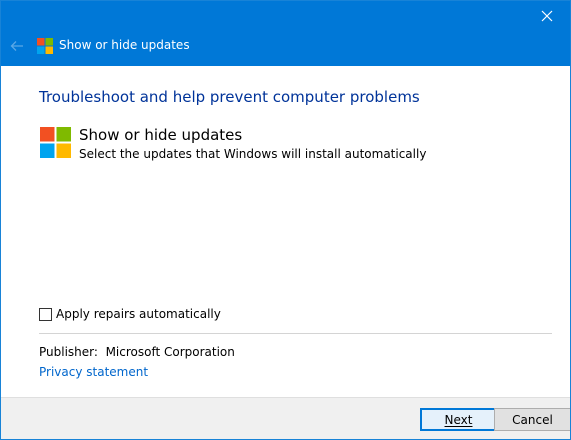 The width and height of the screenshot is (571, 440). I want to click on next-button-label: Next, so click(458, 419).